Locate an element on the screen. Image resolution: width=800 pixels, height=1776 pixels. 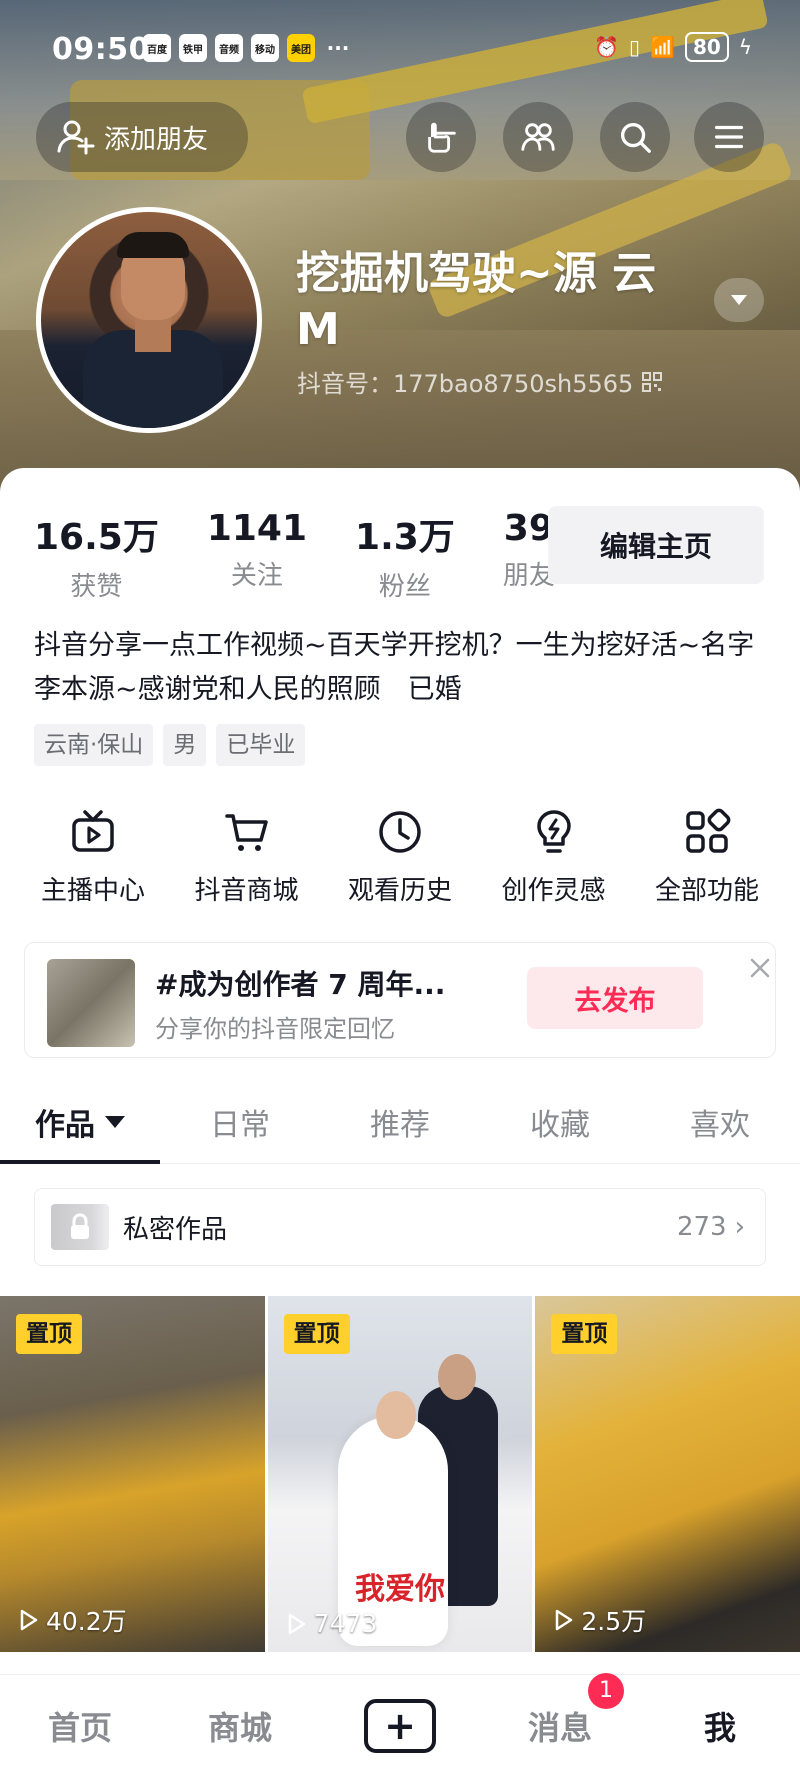
close-icon is located at coordinates (760, 968).